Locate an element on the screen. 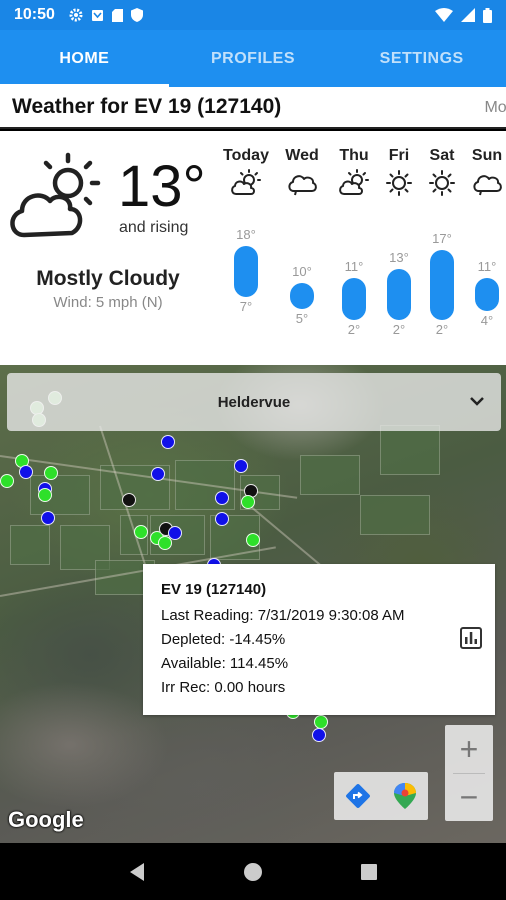  forecast-high: 17° is located at coordinates (442, 239).